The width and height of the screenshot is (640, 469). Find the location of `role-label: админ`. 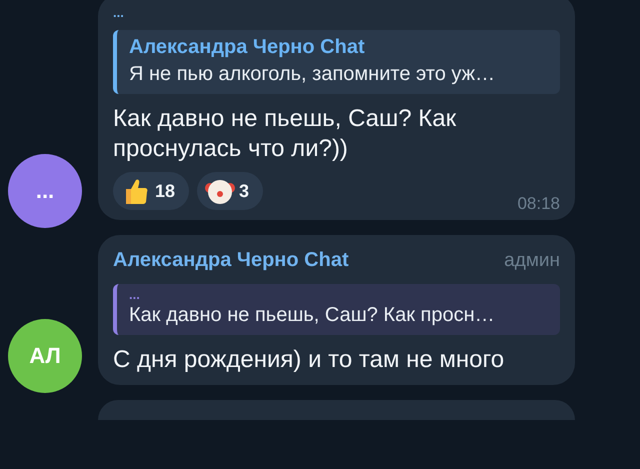

role-label: админ is located at coordinates (532, 261).